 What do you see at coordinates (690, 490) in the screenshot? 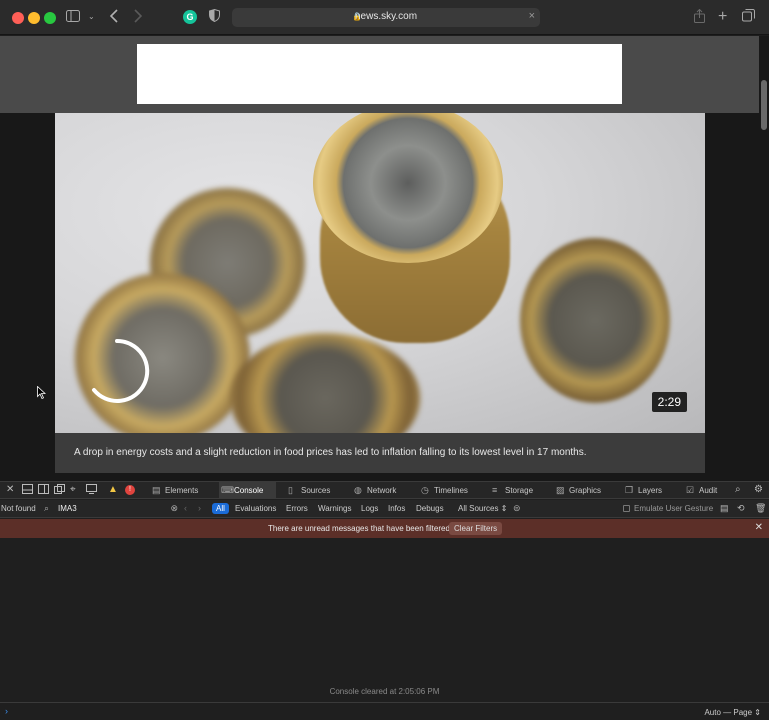
I see `audit-icon: ☑` at bounding box center [690, 490].